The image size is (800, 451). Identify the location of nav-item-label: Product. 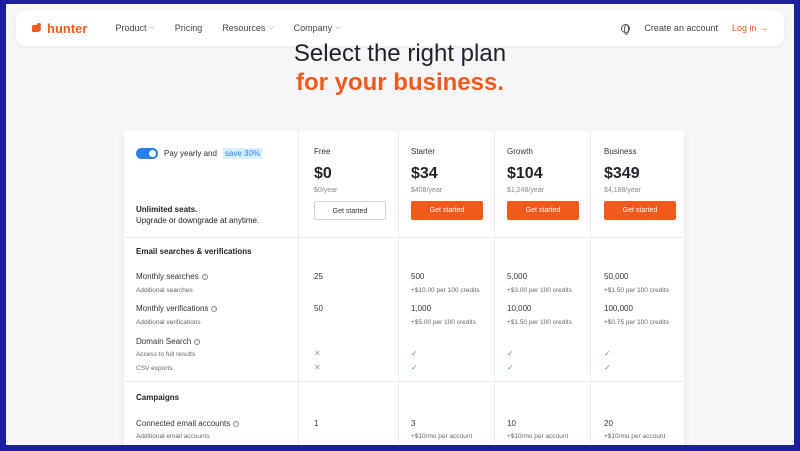
(131, 28).